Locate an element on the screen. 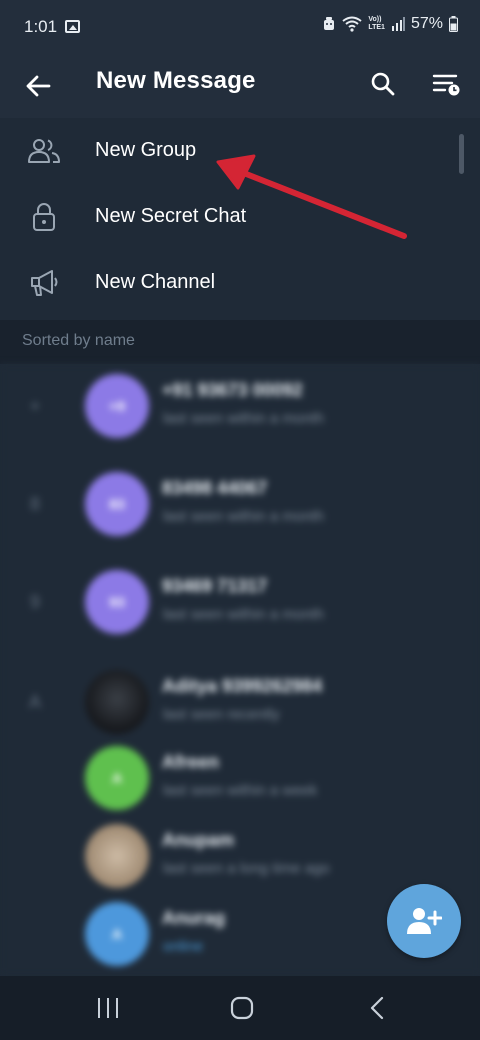  chevron-left-icon is located at coordinates (377, 1008).